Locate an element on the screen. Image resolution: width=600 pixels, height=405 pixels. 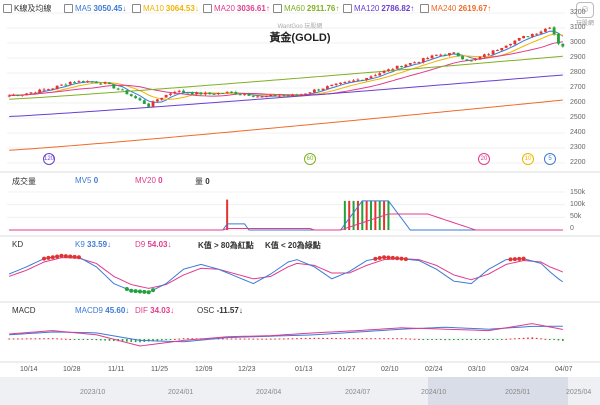
macd-panel-title: MACD is located at coordinates (24, 310).